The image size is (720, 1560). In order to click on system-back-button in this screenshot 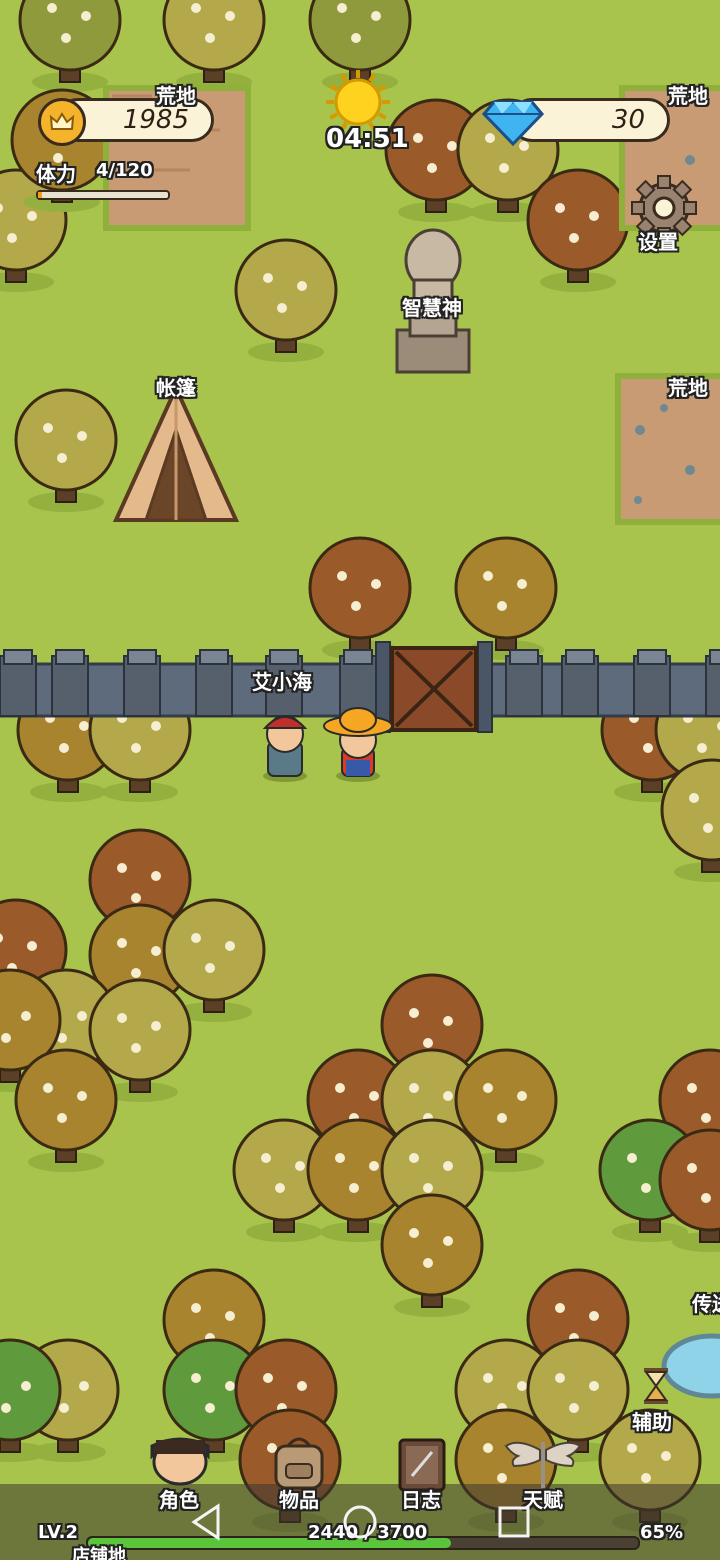, I will do `click(206, 1522)`.